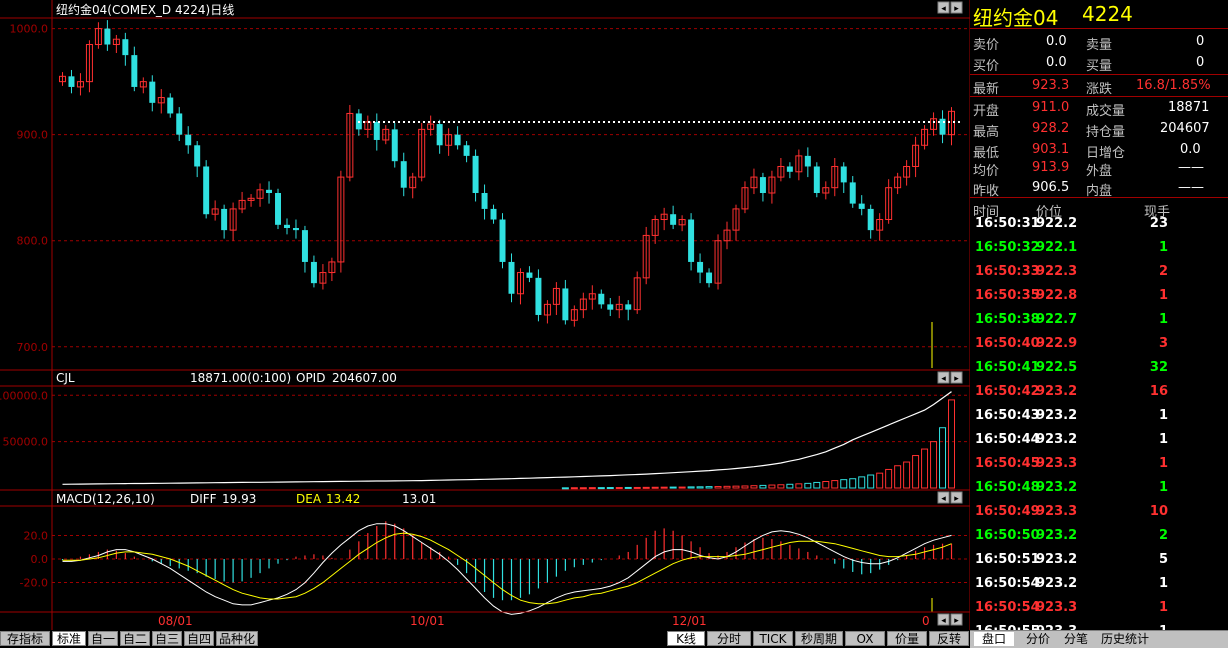  What do you see at coordinates (237, 638) in the screenshot?
I see `tab-variety: 品种化` at bounding box center [237, 638].